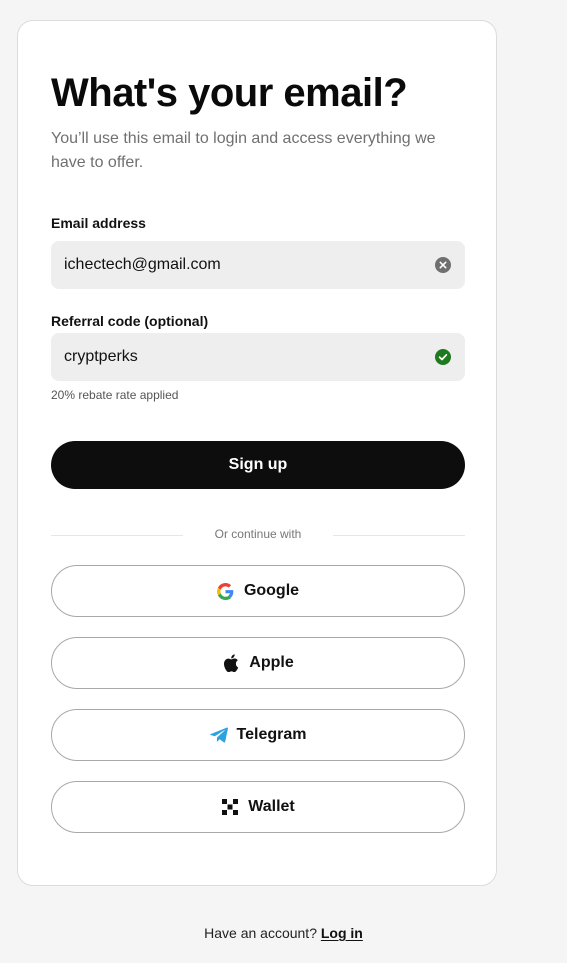  I want to click on footer: Have an account? Log in, so click(283, 933).